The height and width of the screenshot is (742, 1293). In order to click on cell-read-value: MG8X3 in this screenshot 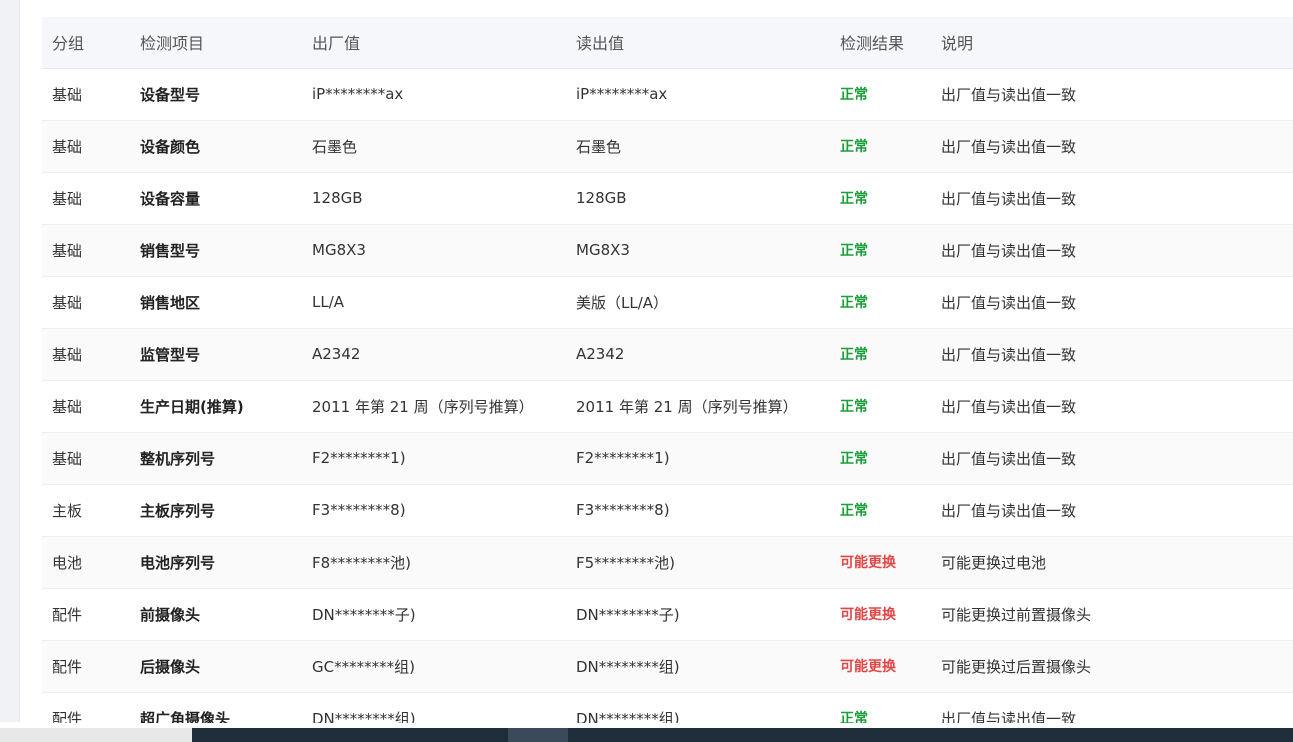, I will do `click(603, 250)`.